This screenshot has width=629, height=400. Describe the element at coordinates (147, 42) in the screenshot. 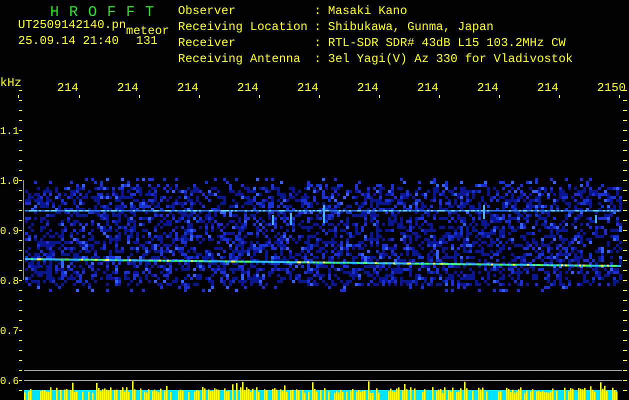

I see `count-label: 131` at that location.